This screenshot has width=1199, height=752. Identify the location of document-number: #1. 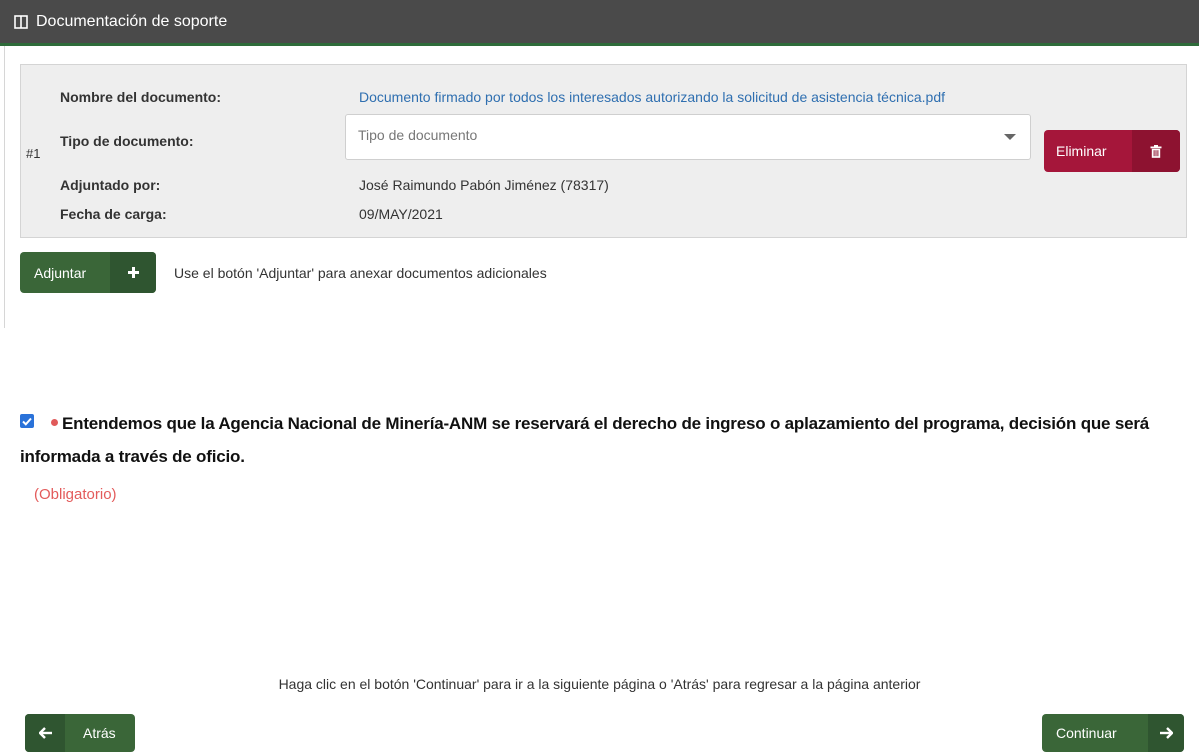
(33, 153).